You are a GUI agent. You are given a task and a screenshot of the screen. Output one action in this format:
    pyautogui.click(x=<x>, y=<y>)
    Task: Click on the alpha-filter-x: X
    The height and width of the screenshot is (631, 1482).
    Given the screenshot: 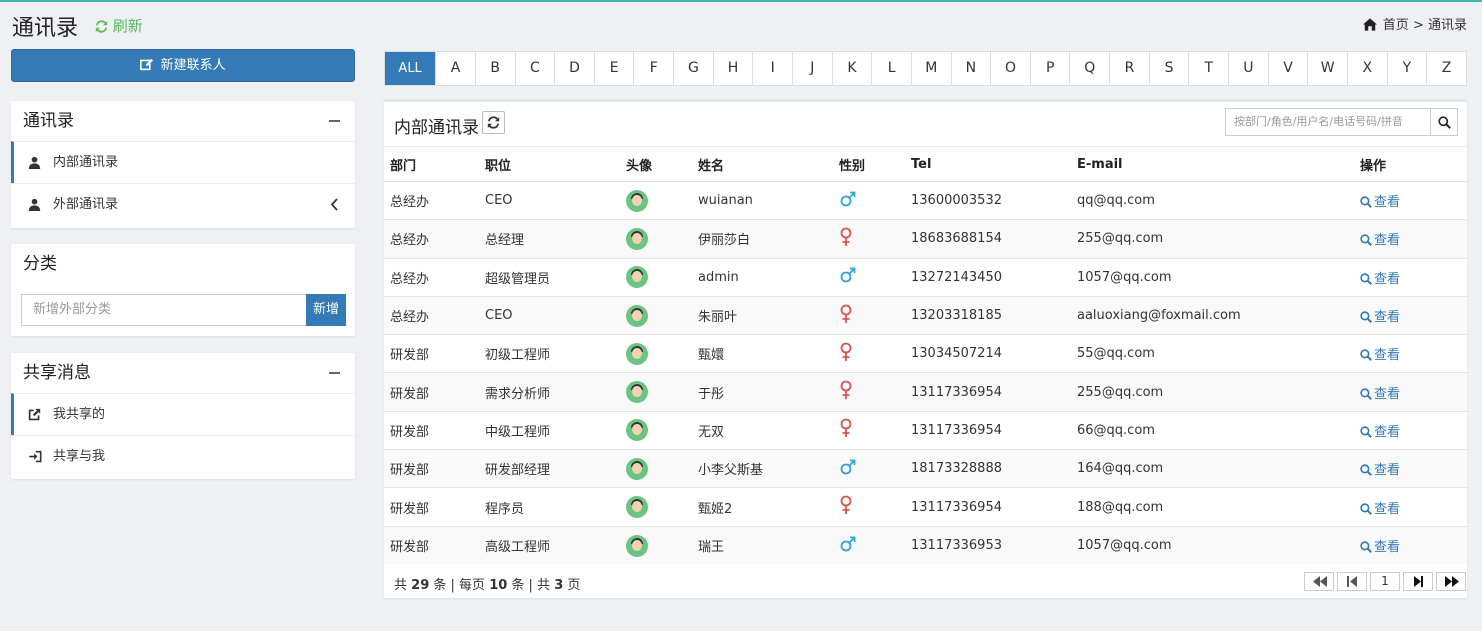 What is the action you would take?
    pyautogui.click(x=1366, y=68)
    